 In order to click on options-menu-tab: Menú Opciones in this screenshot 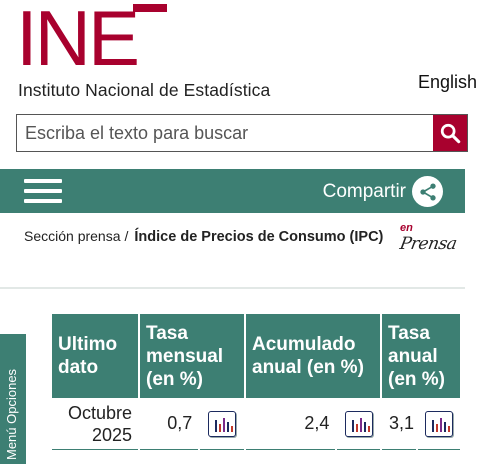, I will do `click(13, 399)`.